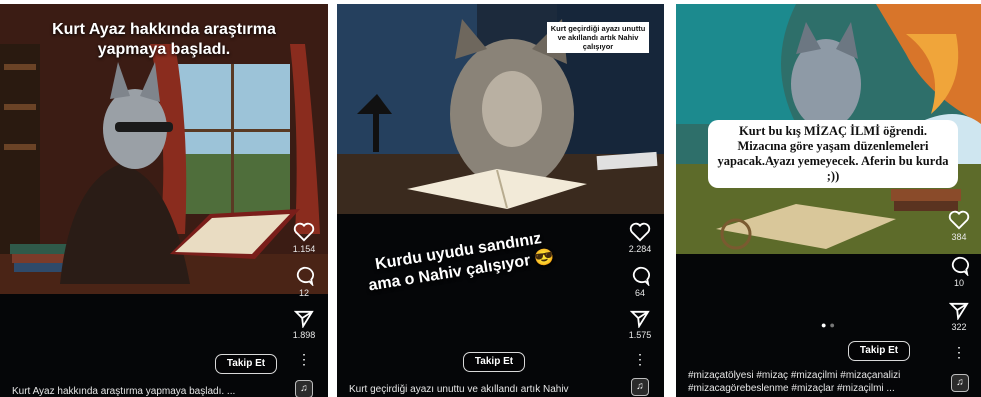 Image resolution: width=981 pixels, height=397 pixels. I want to click on comment-count: 64, so click(639, 293).